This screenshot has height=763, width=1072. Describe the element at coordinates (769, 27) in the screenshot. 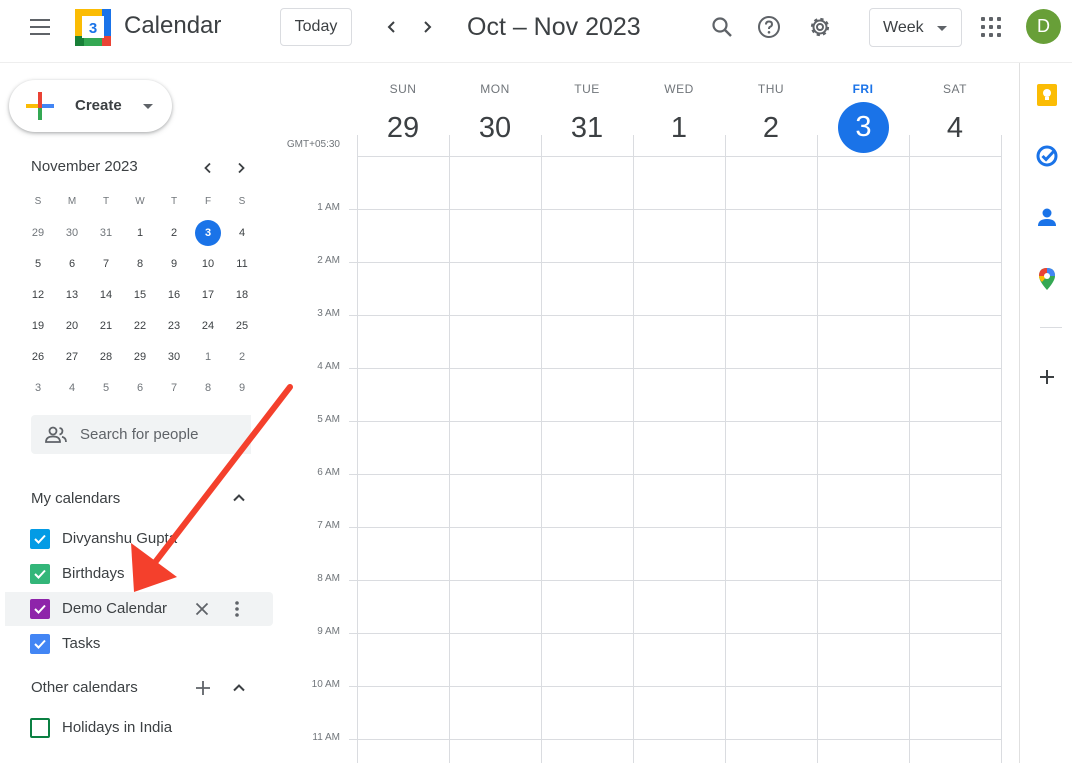

I see `help-button` at that location.